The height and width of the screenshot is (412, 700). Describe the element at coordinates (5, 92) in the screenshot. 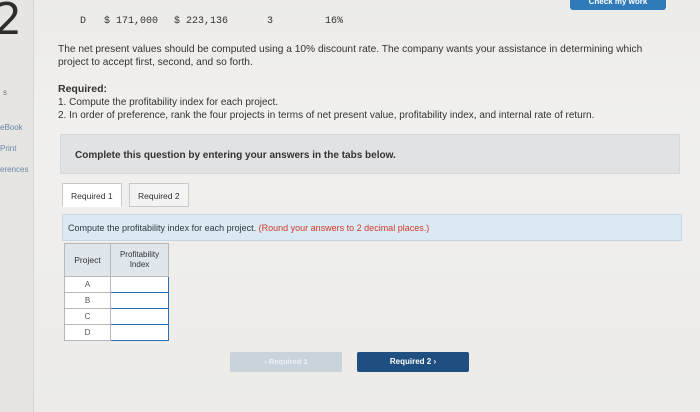

I see `side-marker: s` at that location.